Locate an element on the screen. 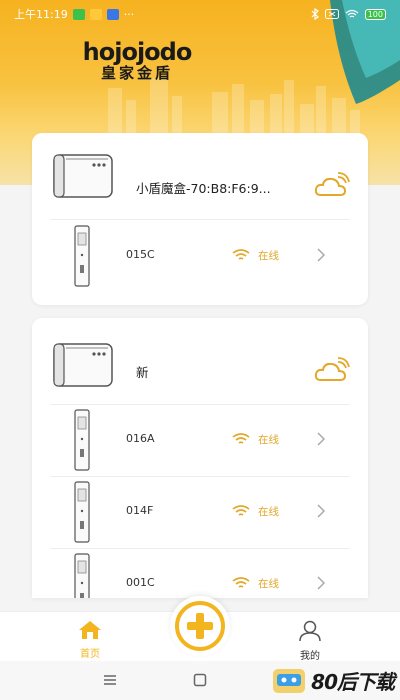 The image size is (400, 700). app-notification-icon is located at coordinates (112, 14).